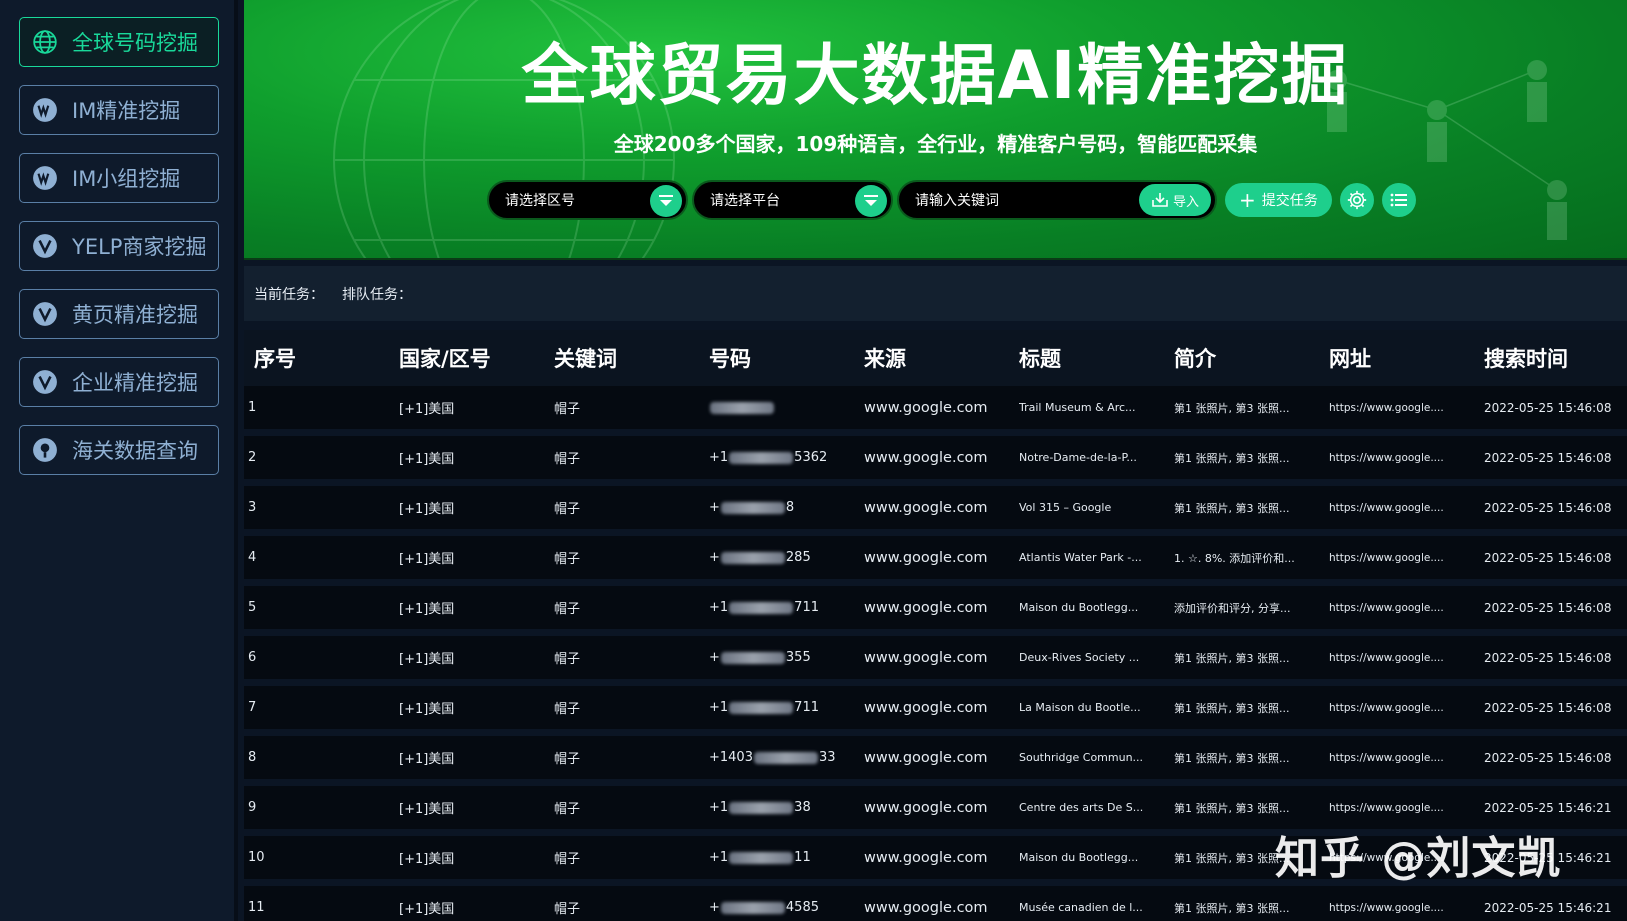 The height and width of the screenshot is (921, 1627). Describe the element at coordinates (135, 43) in the screenshot. I see `sidebar-item-label: 全球号码挖掘` at that location.